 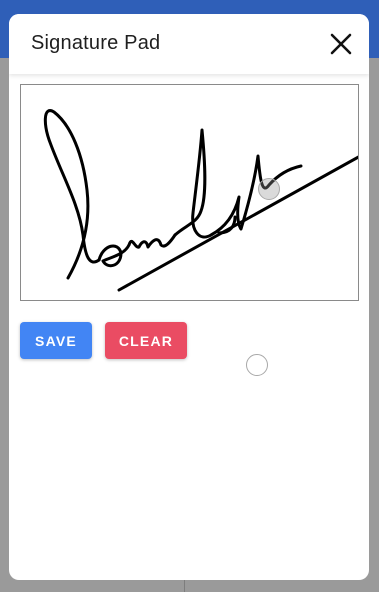 I want to click on backdrop-divider, so click(x=184, y=585).